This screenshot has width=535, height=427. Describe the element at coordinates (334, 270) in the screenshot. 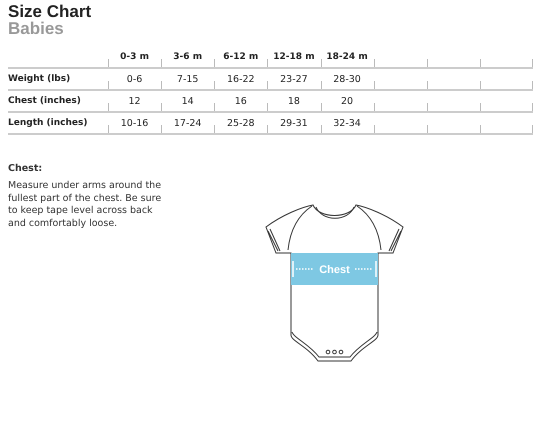

I see `chest-label: Chest` at that location.